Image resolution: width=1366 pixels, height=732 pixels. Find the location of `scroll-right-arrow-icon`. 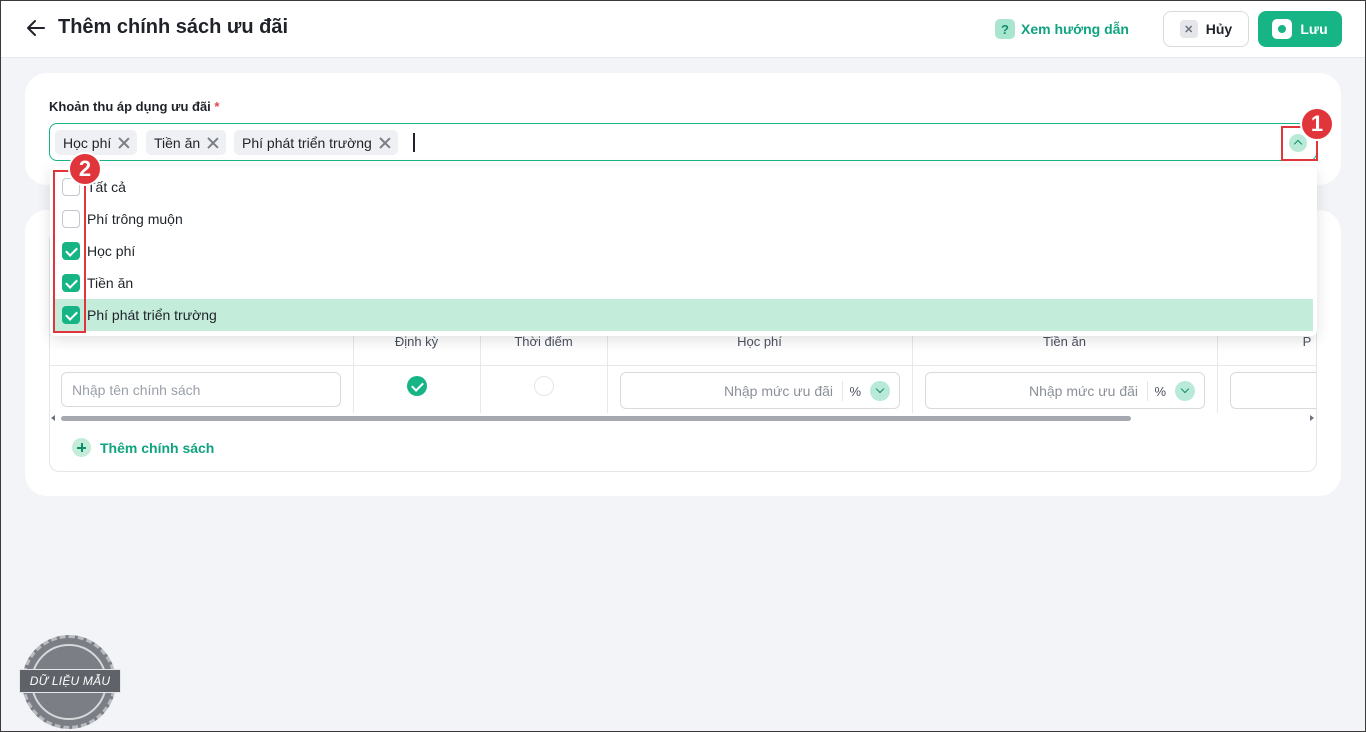

scroll-right-arrow-icon is located at coordinates (1312, 418).